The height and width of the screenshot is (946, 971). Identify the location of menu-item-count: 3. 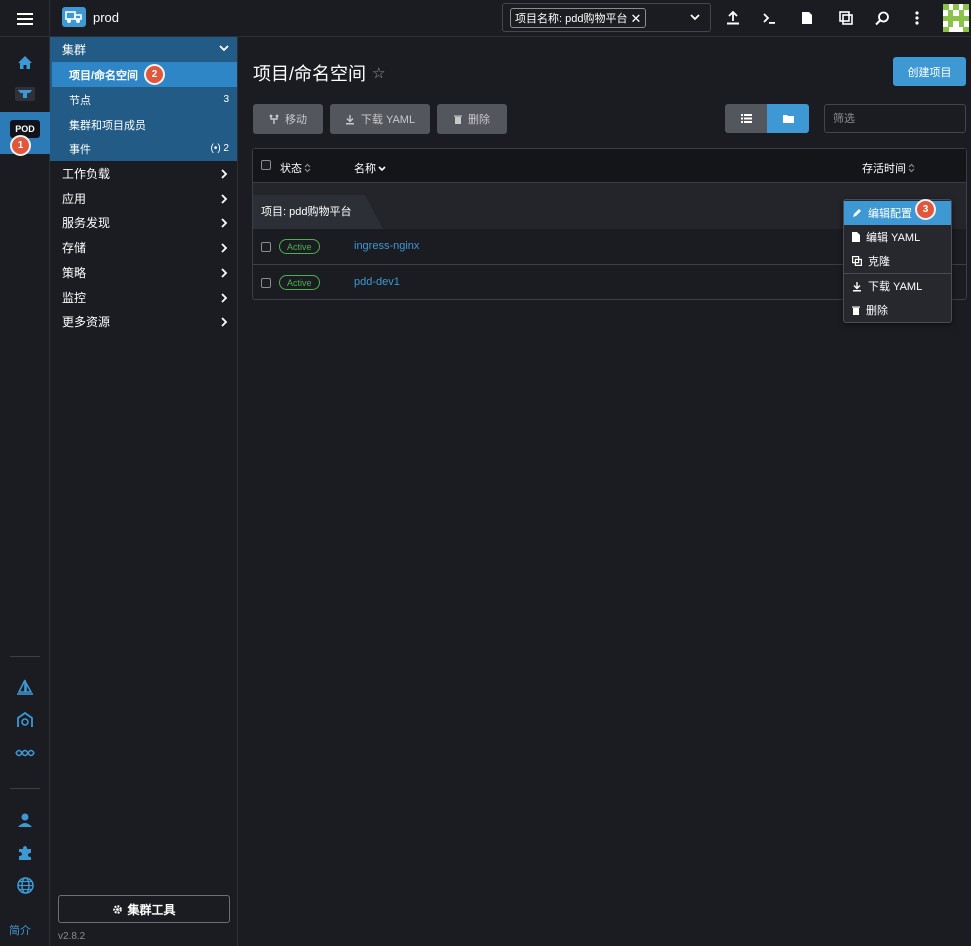
(226, 99).